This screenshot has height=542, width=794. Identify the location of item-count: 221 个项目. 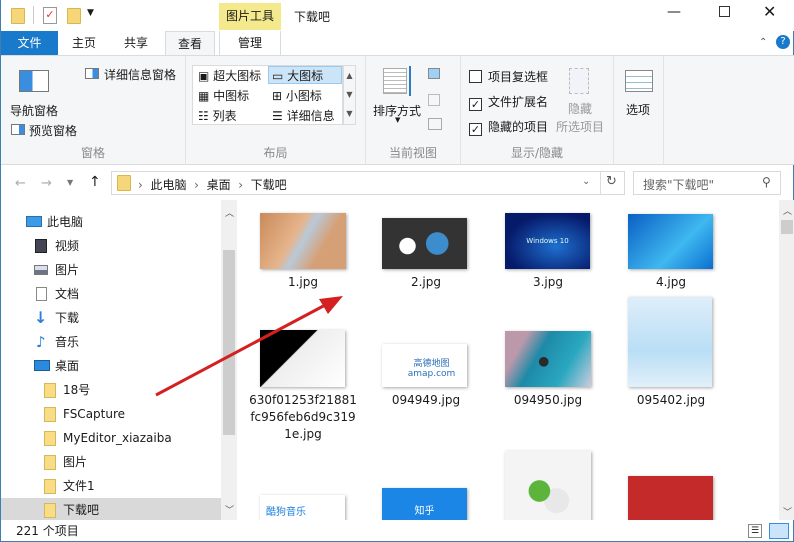
(47, 531).